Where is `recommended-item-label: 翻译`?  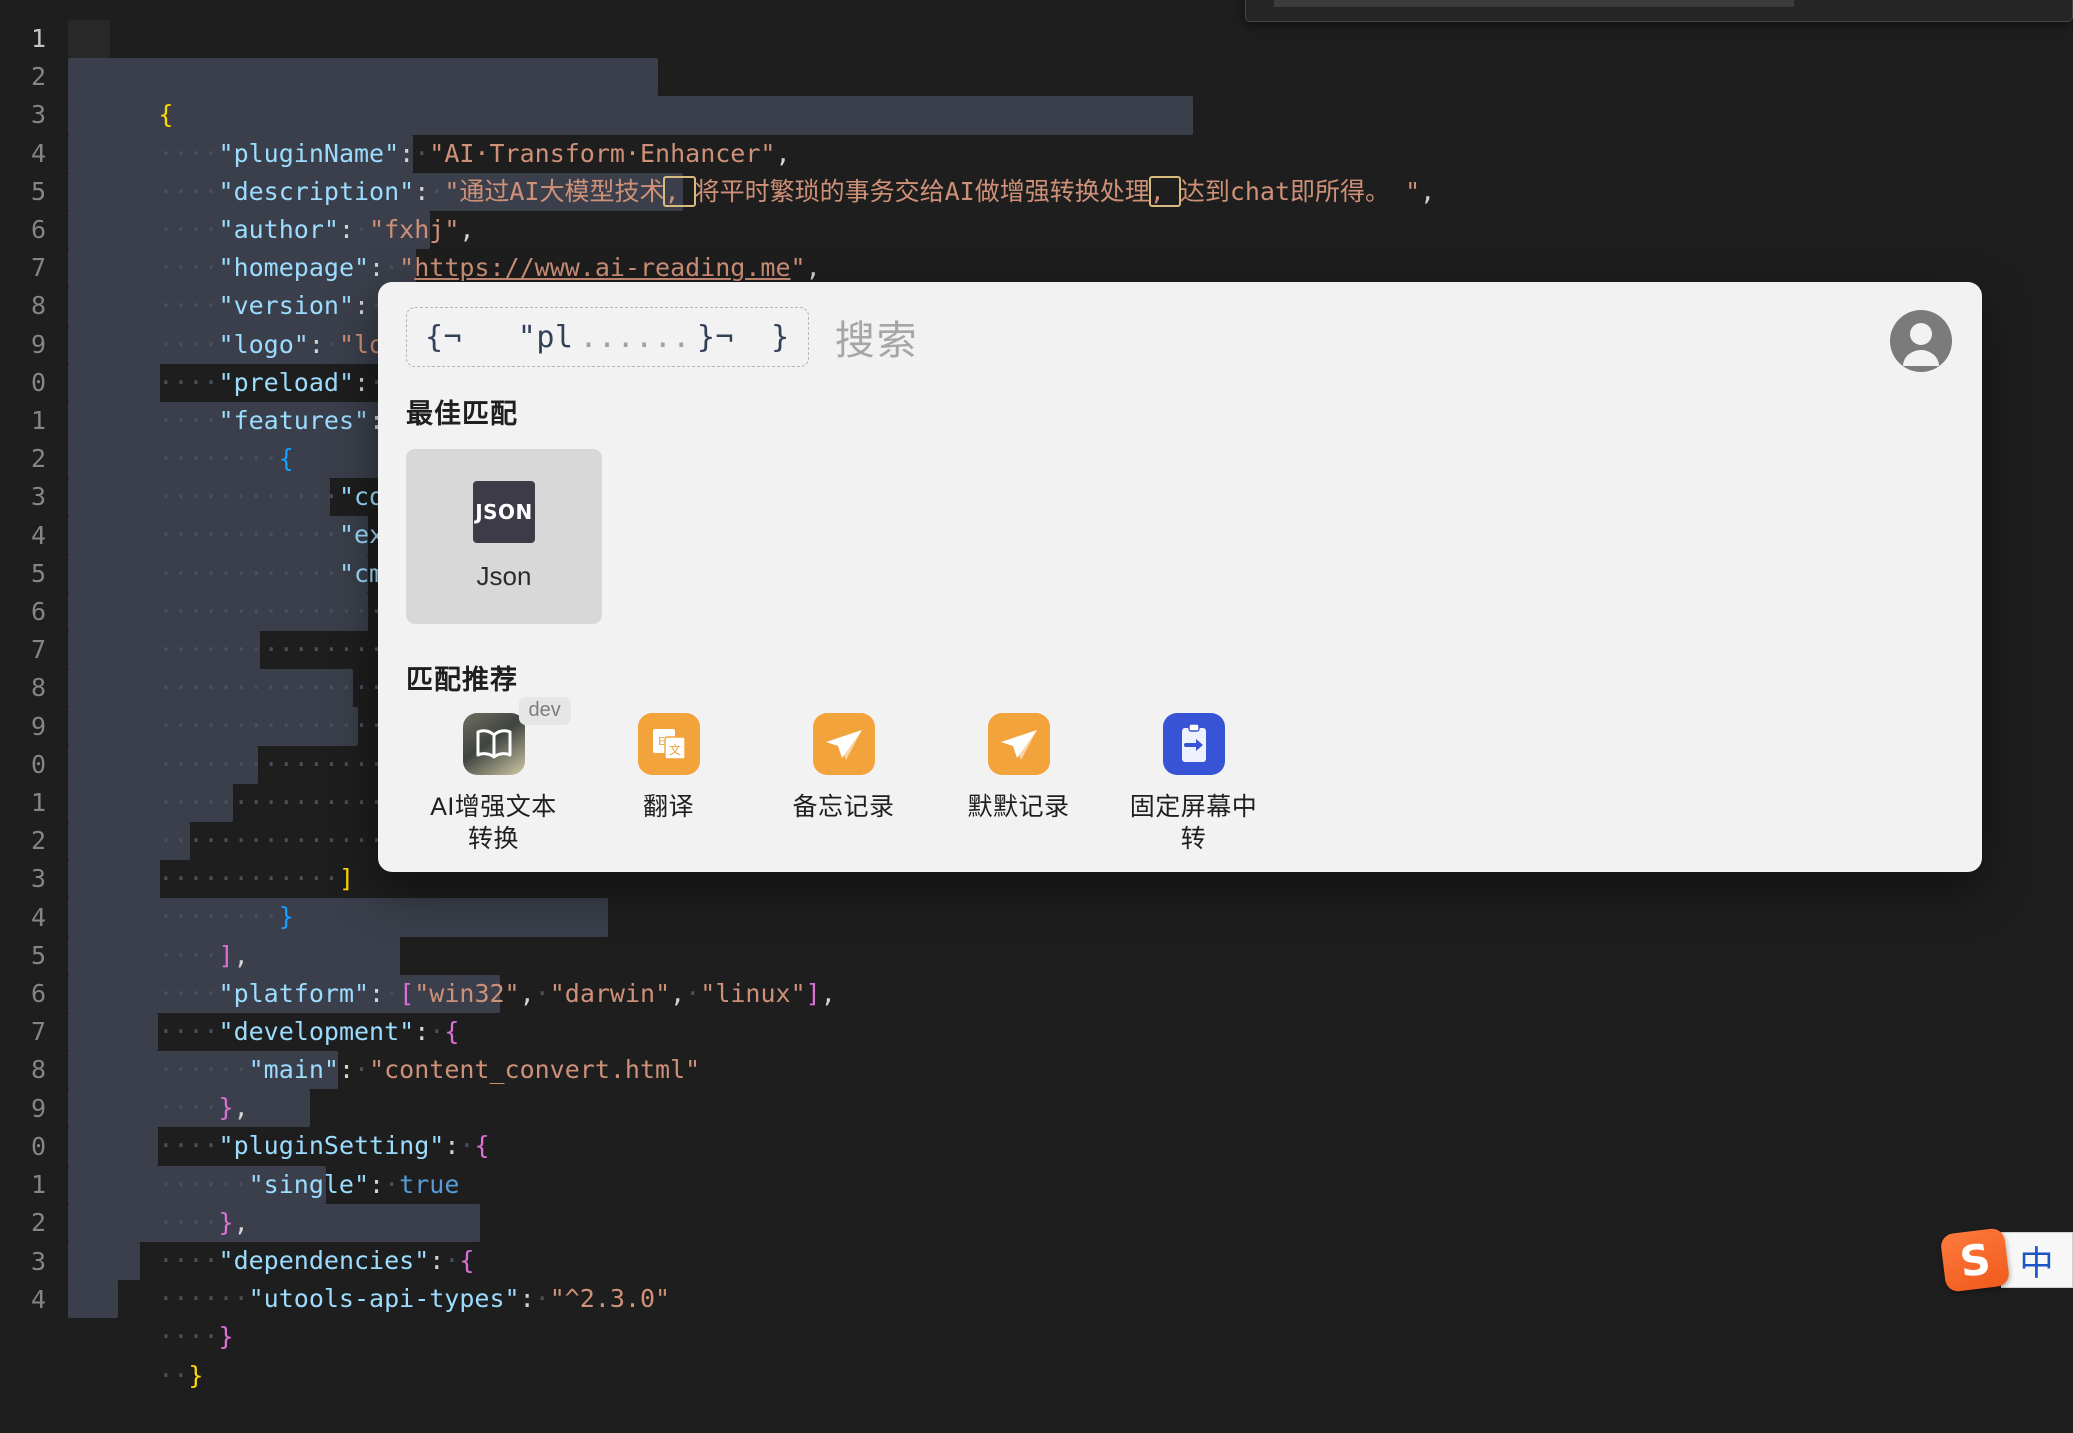
recommended-item-label: 翻译 is located at coordinates (668, 807).